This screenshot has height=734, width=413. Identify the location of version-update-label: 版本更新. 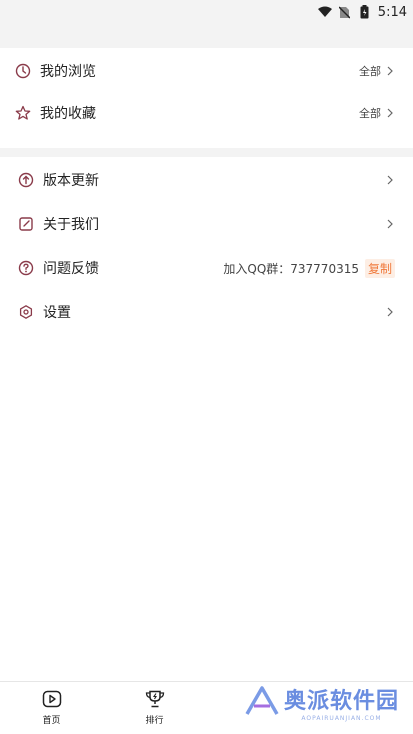
(71, 181).